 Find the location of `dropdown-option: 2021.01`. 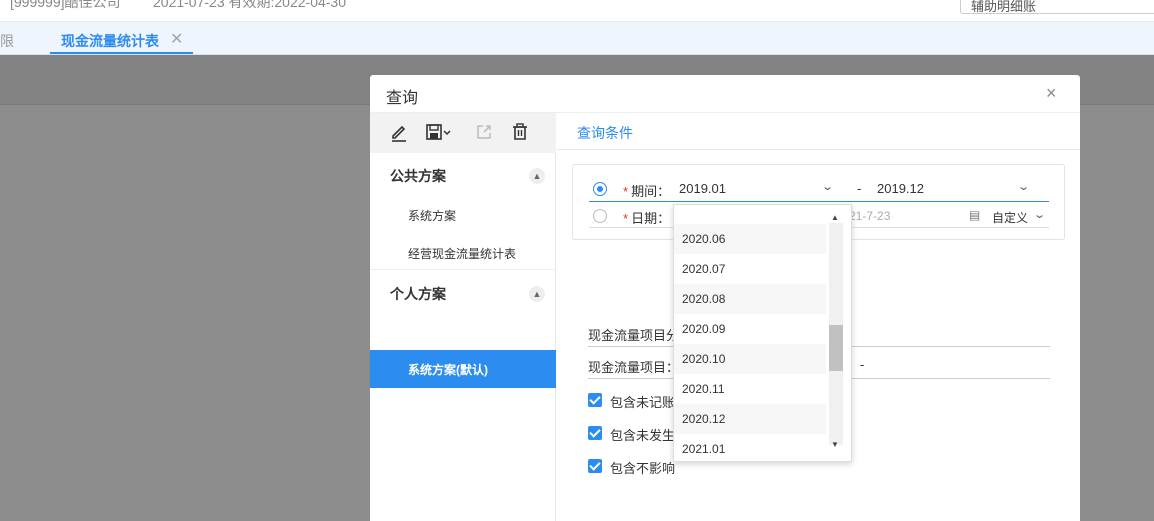

dropdown-option: 2021.01 is located at coordinates (750, 449).